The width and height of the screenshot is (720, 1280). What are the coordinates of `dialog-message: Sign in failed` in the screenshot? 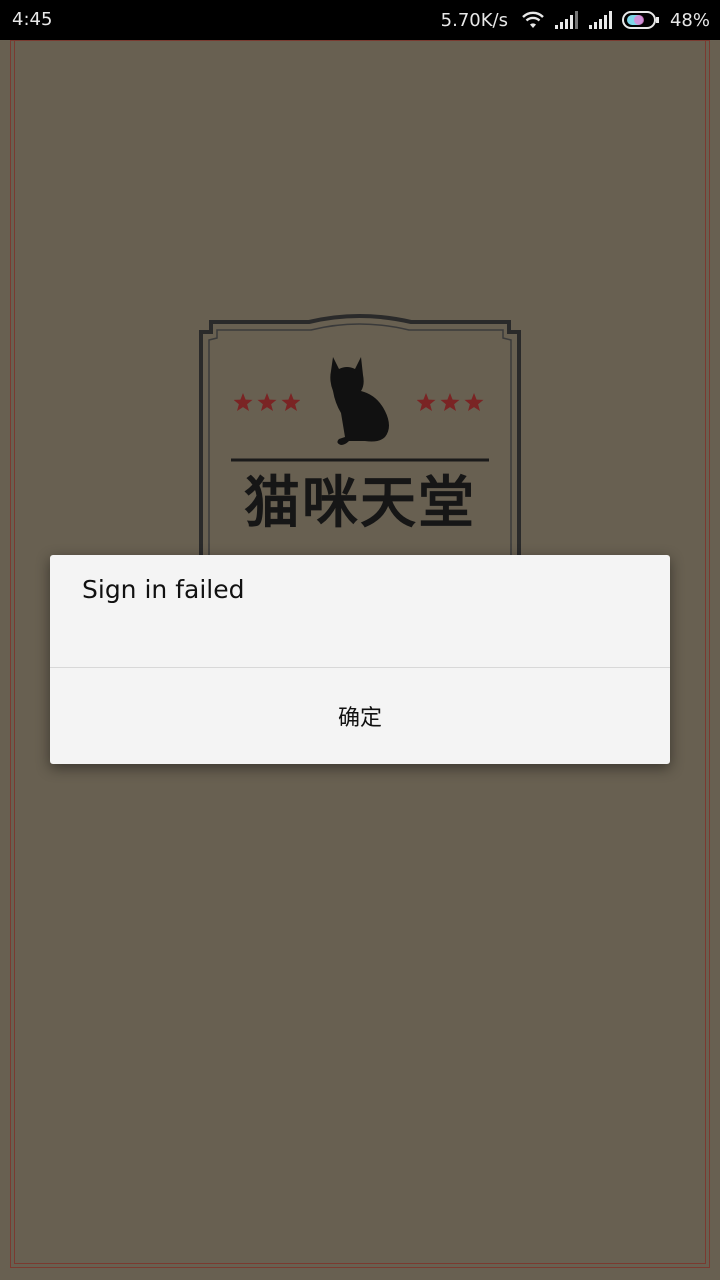 It's located at (163, 589).